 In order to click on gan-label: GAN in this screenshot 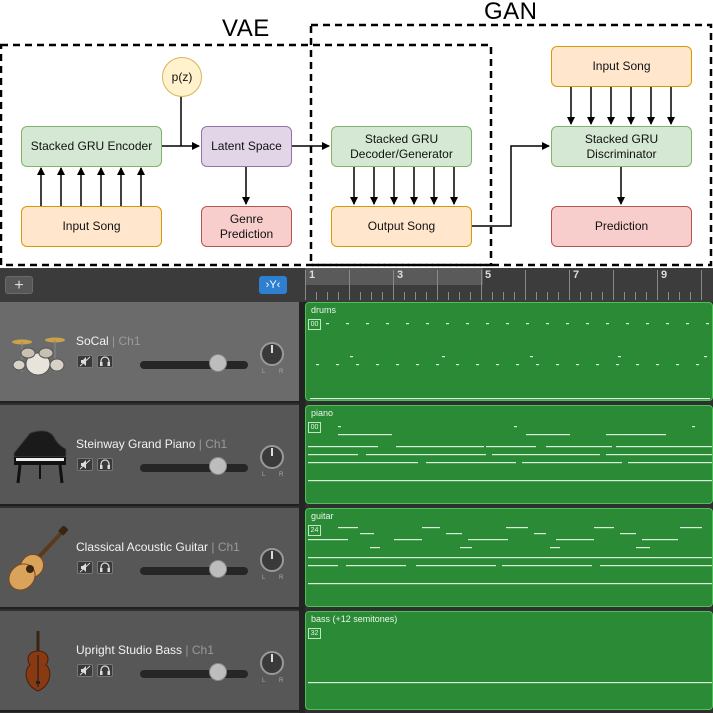, I will do `click(511, 12)`.